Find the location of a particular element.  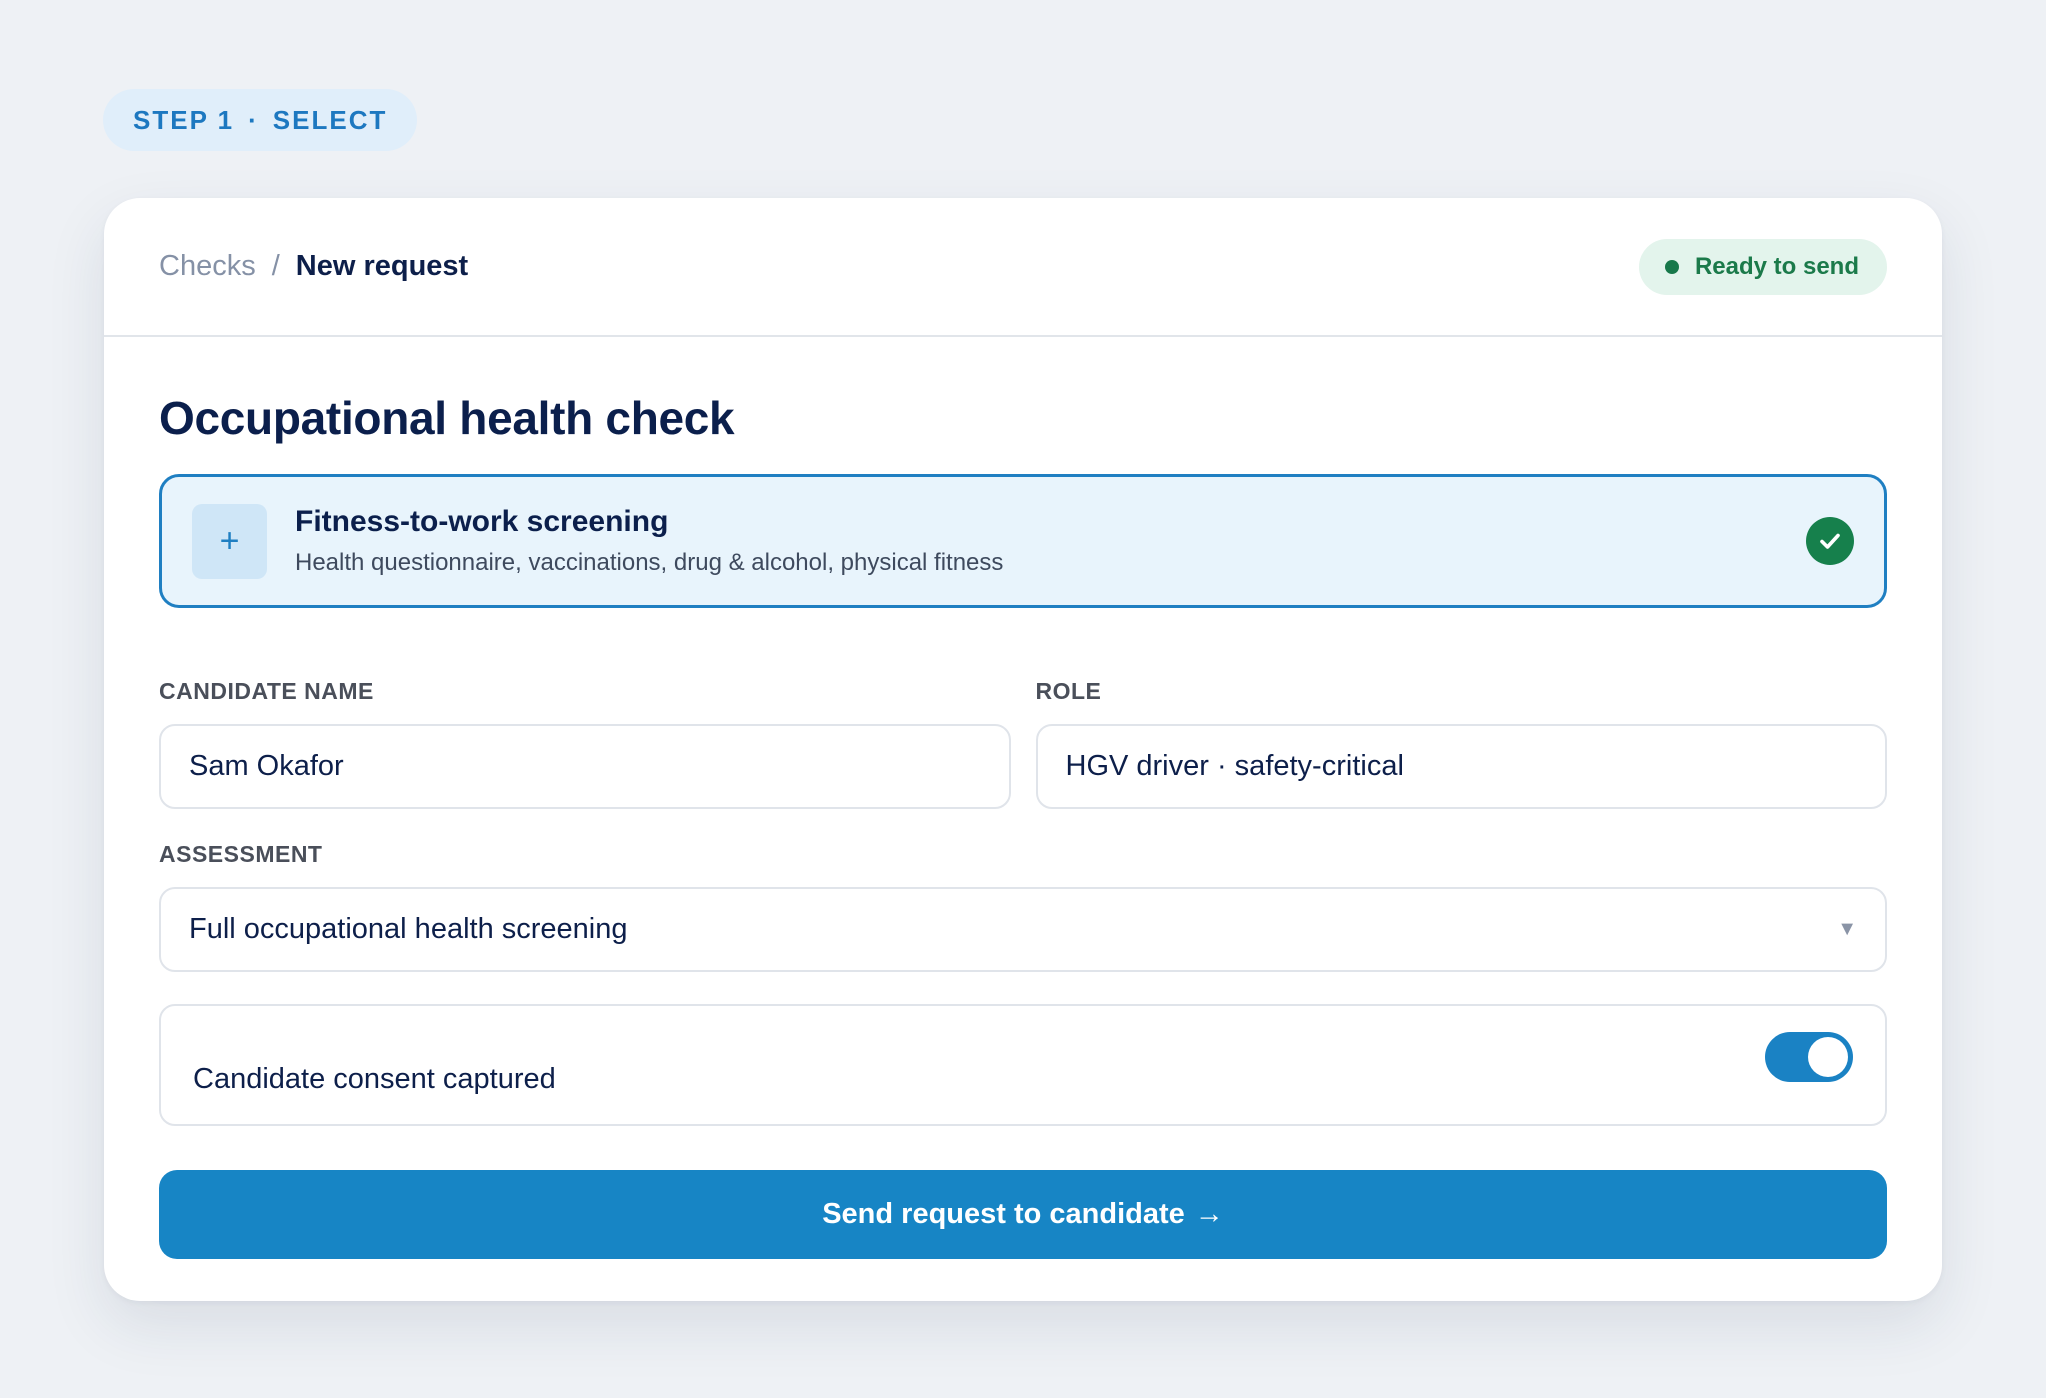

card-header: Checks / New request Ready to send is located at coordinates (1023, 267).